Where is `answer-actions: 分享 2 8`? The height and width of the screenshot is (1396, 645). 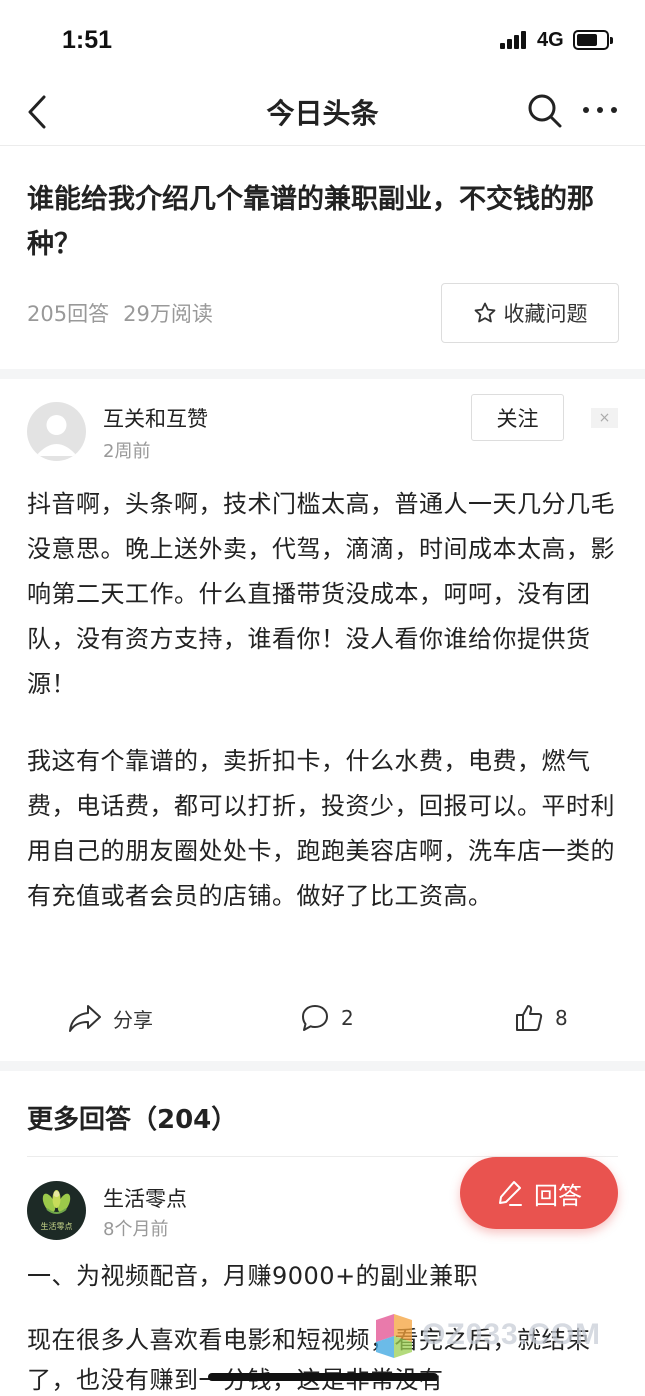 answer-actions: 分享 2 8 is located at coordinates (322, 1018).